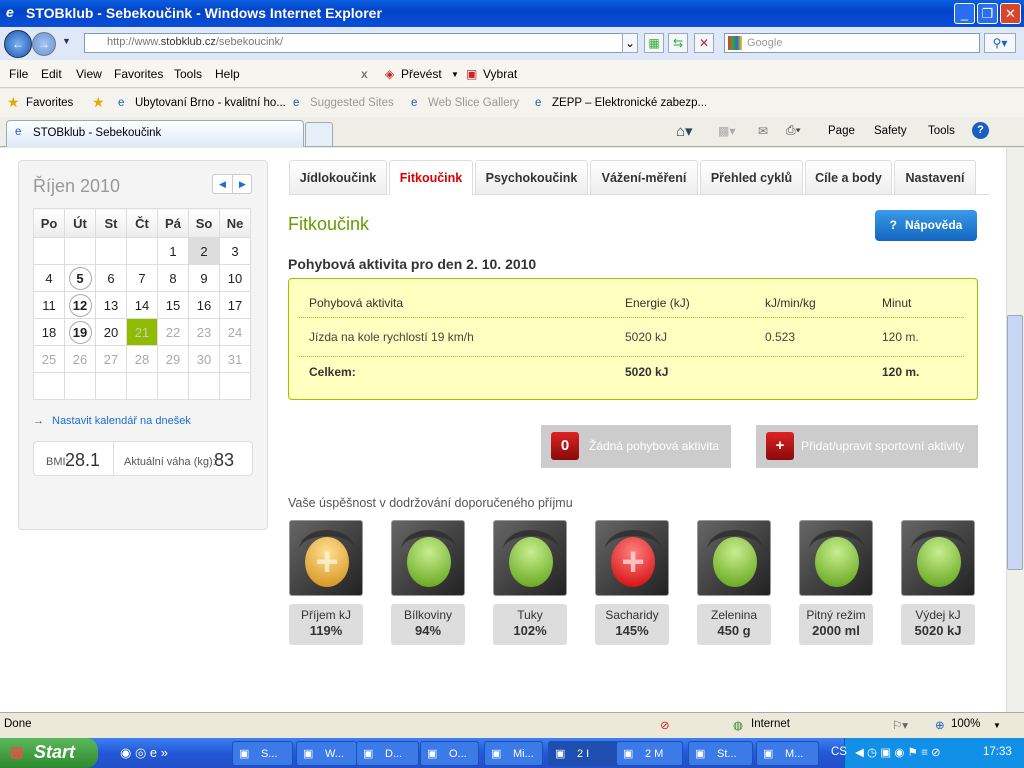 This screenshot has height=768, width=1024. Describe the element at coordinates (49, 305) in the screenshot. I see `calendar-day: 11` at that location.